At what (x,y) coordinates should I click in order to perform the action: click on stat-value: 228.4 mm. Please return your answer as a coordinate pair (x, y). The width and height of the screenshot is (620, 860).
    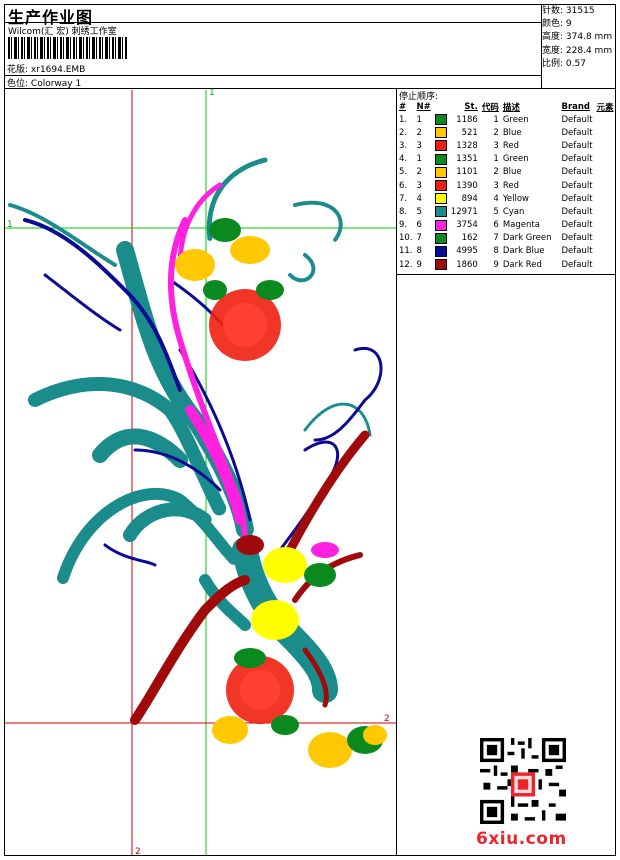
    Looking at the image, I should click on (589, 50).